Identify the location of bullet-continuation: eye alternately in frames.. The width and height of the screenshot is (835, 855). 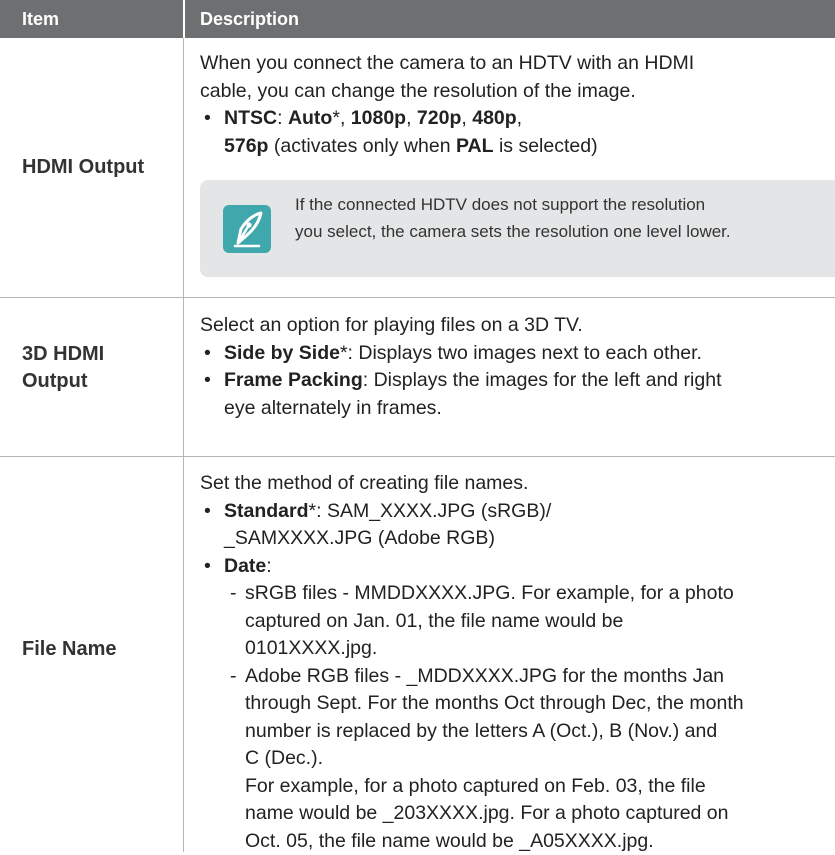
(515, 409).